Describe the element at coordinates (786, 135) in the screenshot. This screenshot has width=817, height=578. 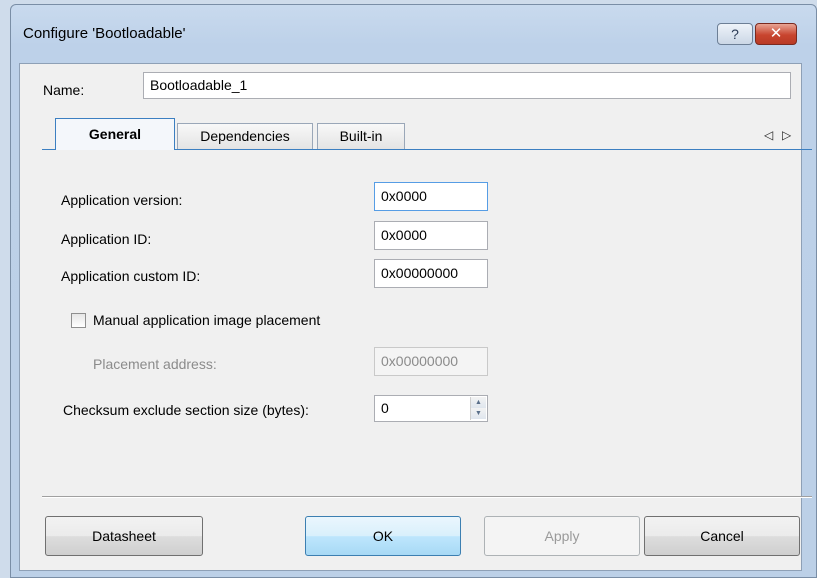
I see `tab-scroll-right-icon: ▷` at that location.